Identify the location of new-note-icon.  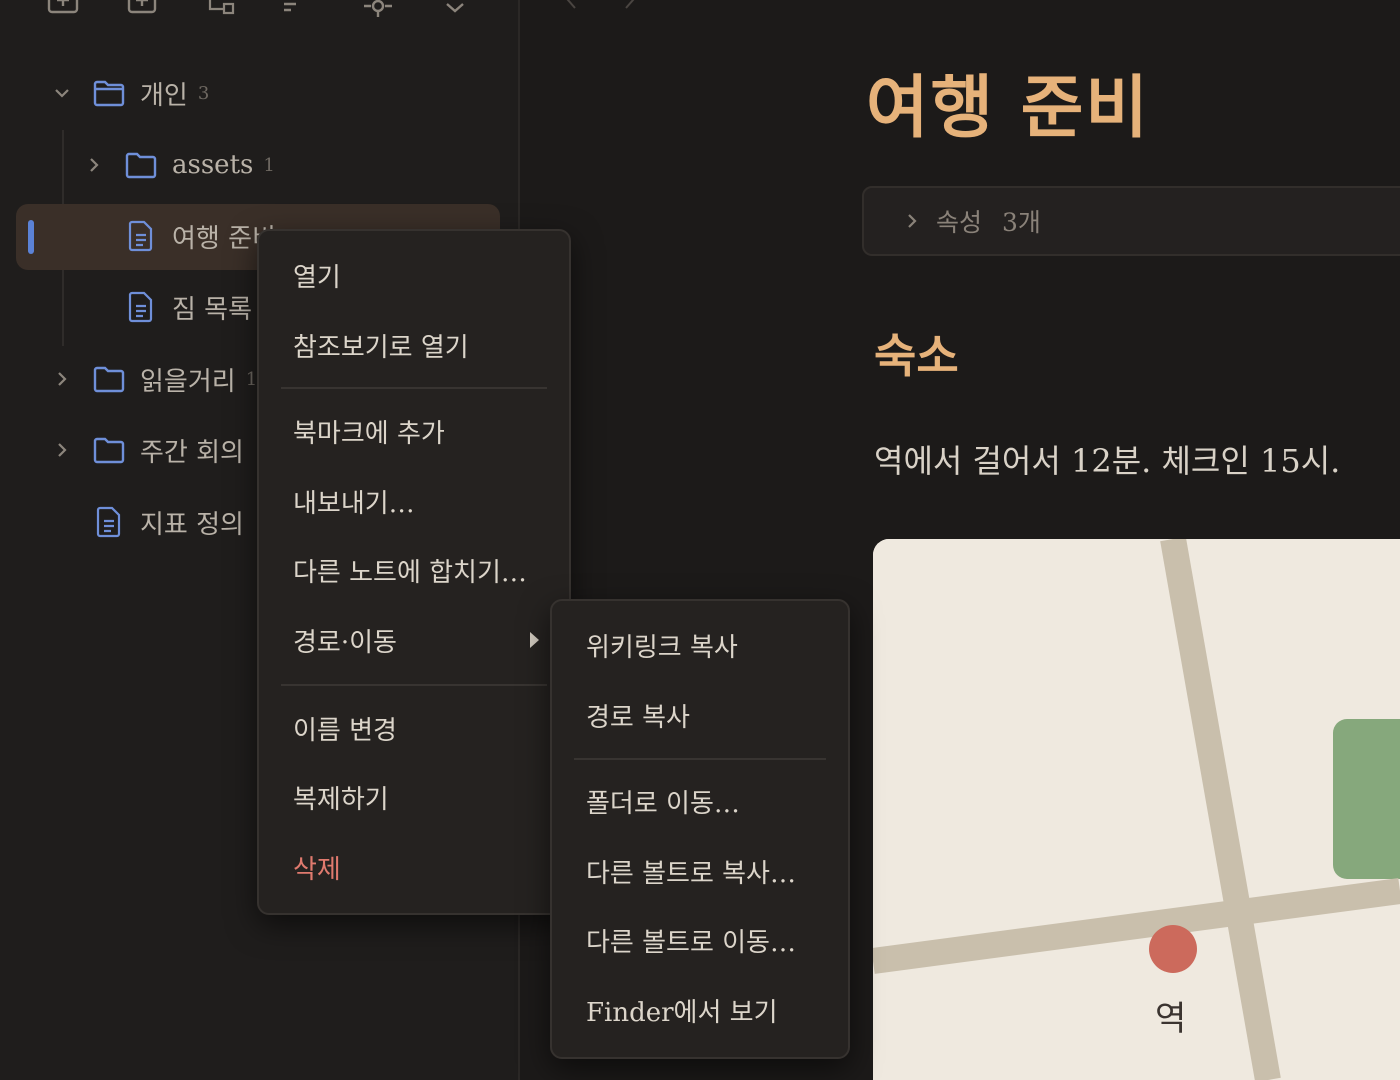
(63, 10).